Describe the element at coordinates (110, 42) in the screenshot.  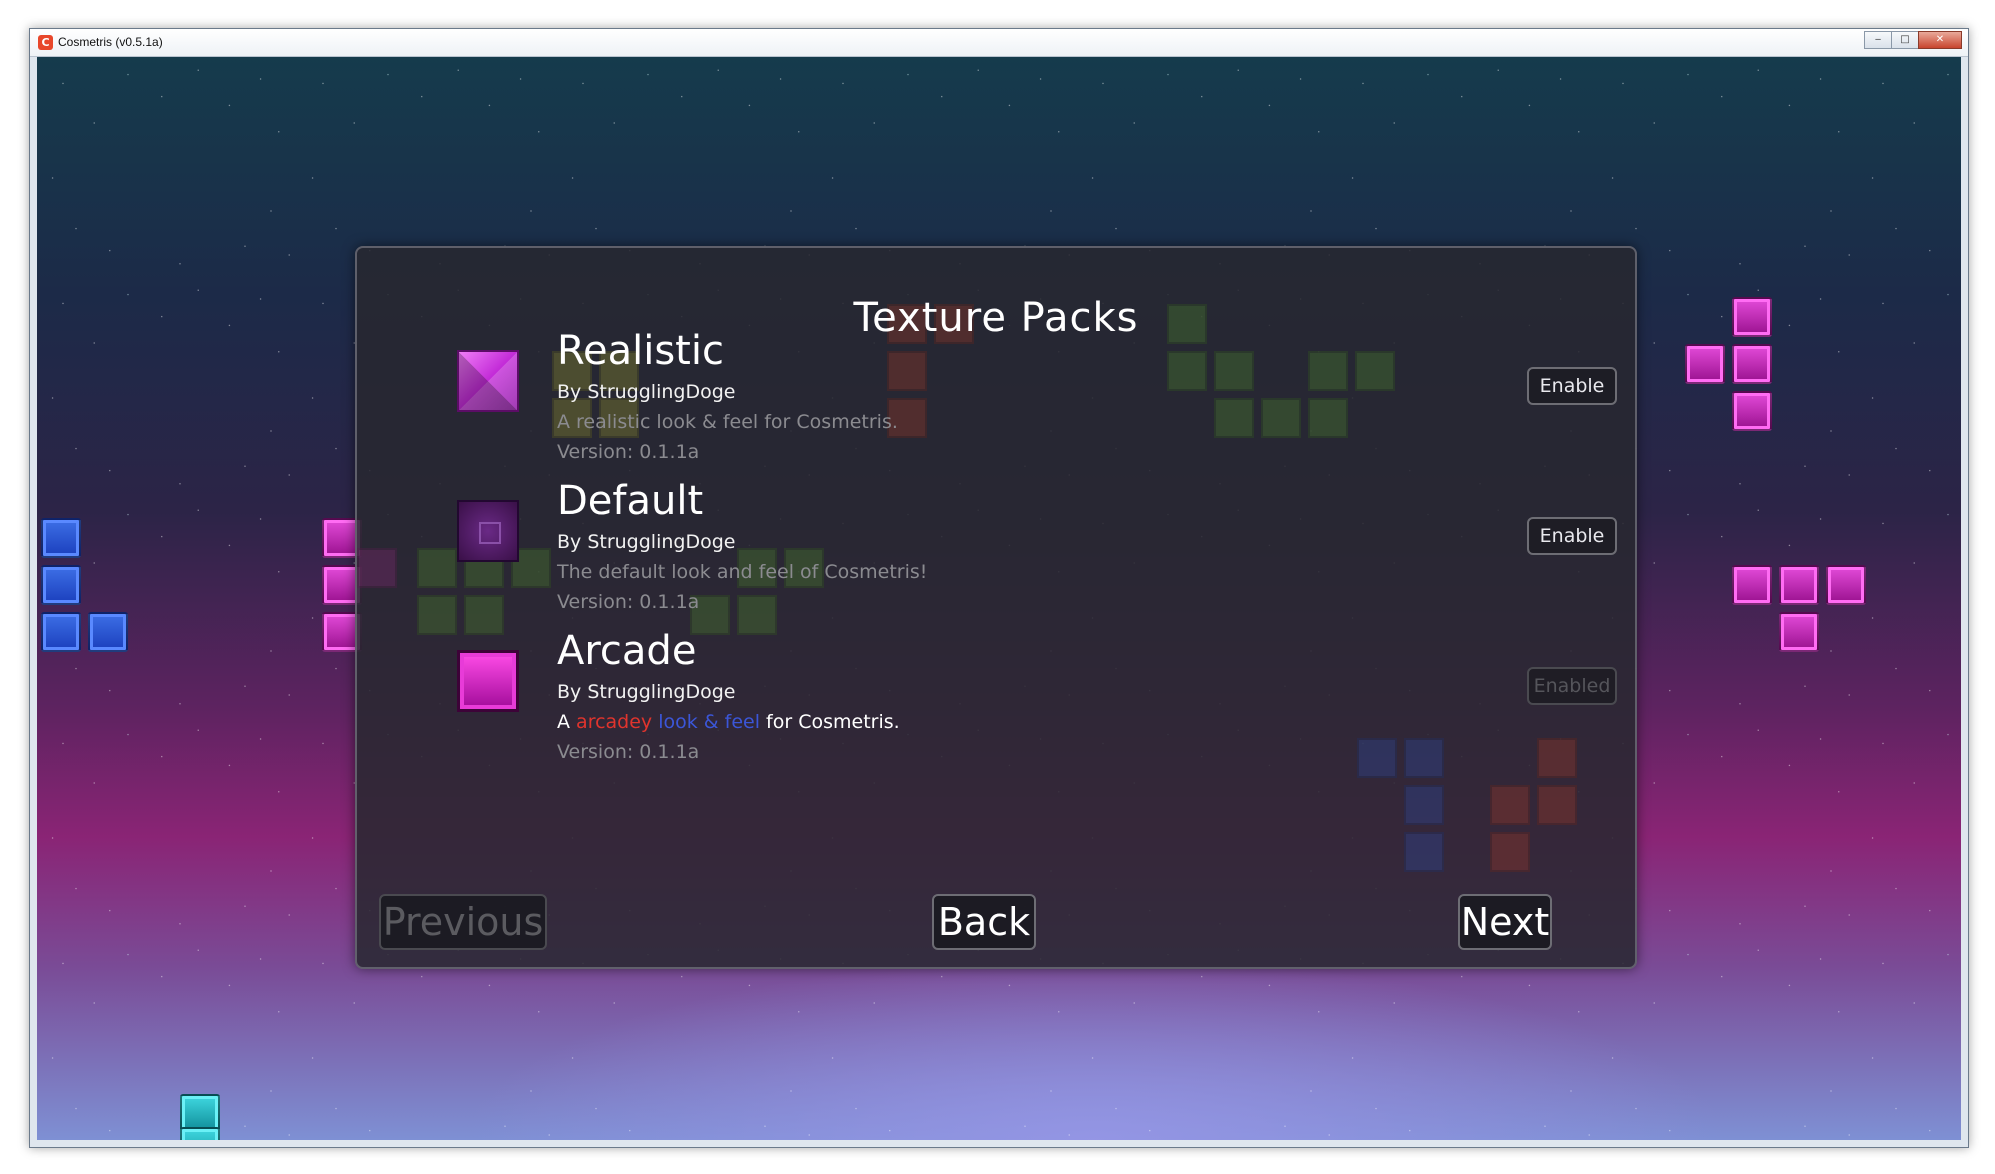
I see `window-title: Cosmetris (v0.5.1a)` at that location.